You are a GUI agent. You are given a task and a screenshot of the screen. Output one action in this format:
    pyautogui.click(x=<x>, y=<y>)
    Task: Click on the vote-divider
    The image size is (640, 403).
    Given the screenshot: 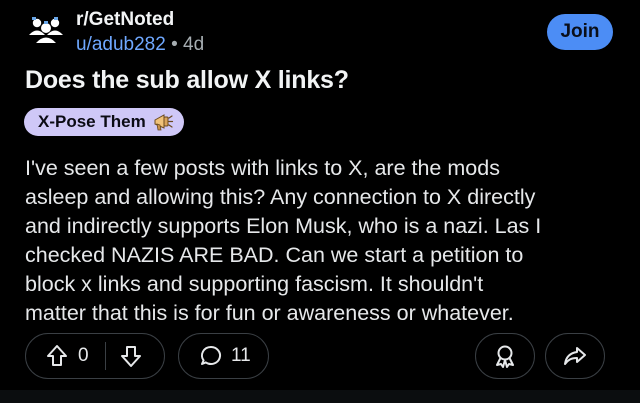 What is the action you would take?
    pyautogui.click(x=105, y=356)
    